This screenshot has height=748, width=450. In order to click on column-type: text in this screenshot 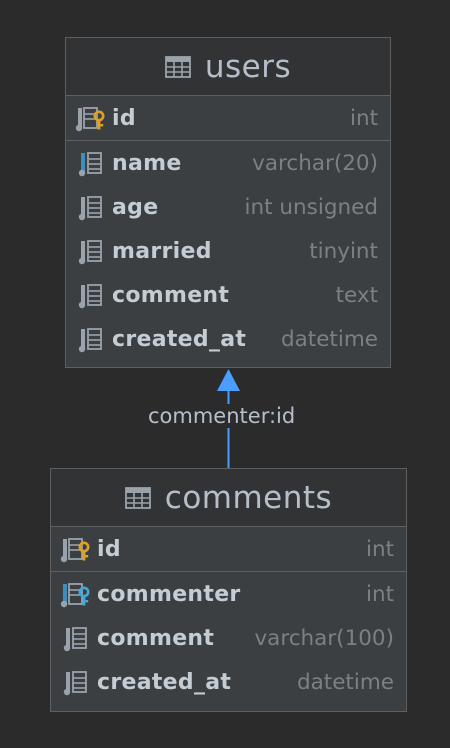, I will do `click(356, 295)`.